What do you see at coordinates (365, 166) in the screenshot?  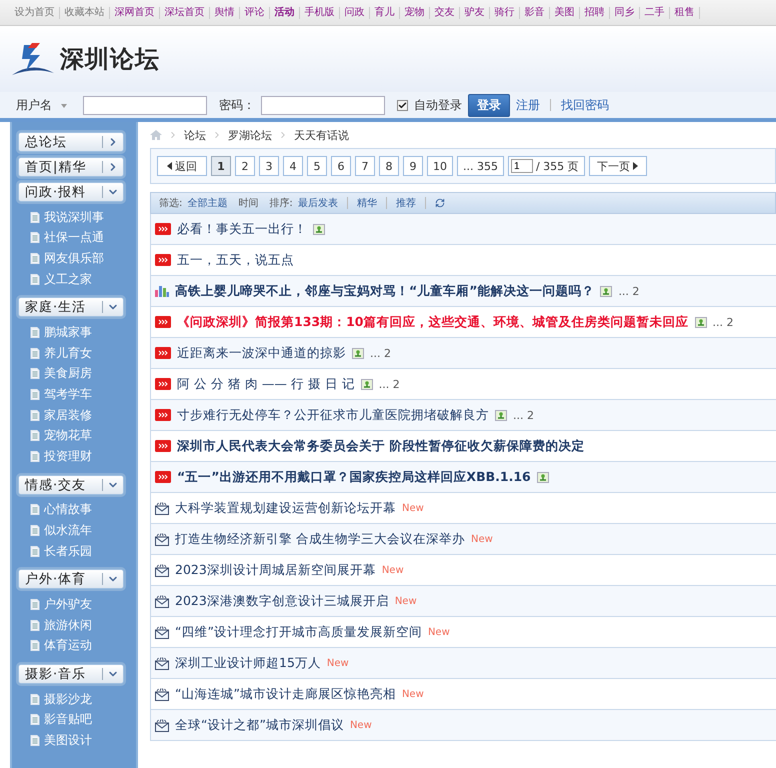 I see `page-button: 7` at bounding box center [365, 166].